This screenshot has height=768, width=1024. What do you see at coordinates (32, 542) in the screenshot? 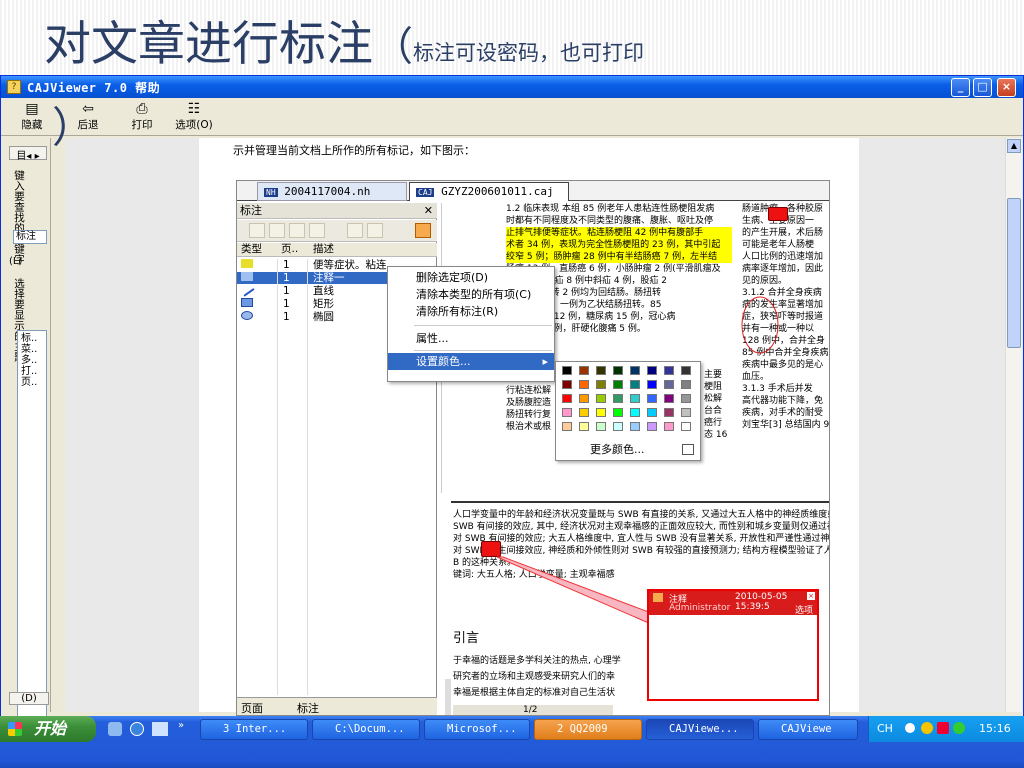
I see `topic-list: 标.. 菜.. 多.. 打.. 页..` at bounding box center [32, 542].